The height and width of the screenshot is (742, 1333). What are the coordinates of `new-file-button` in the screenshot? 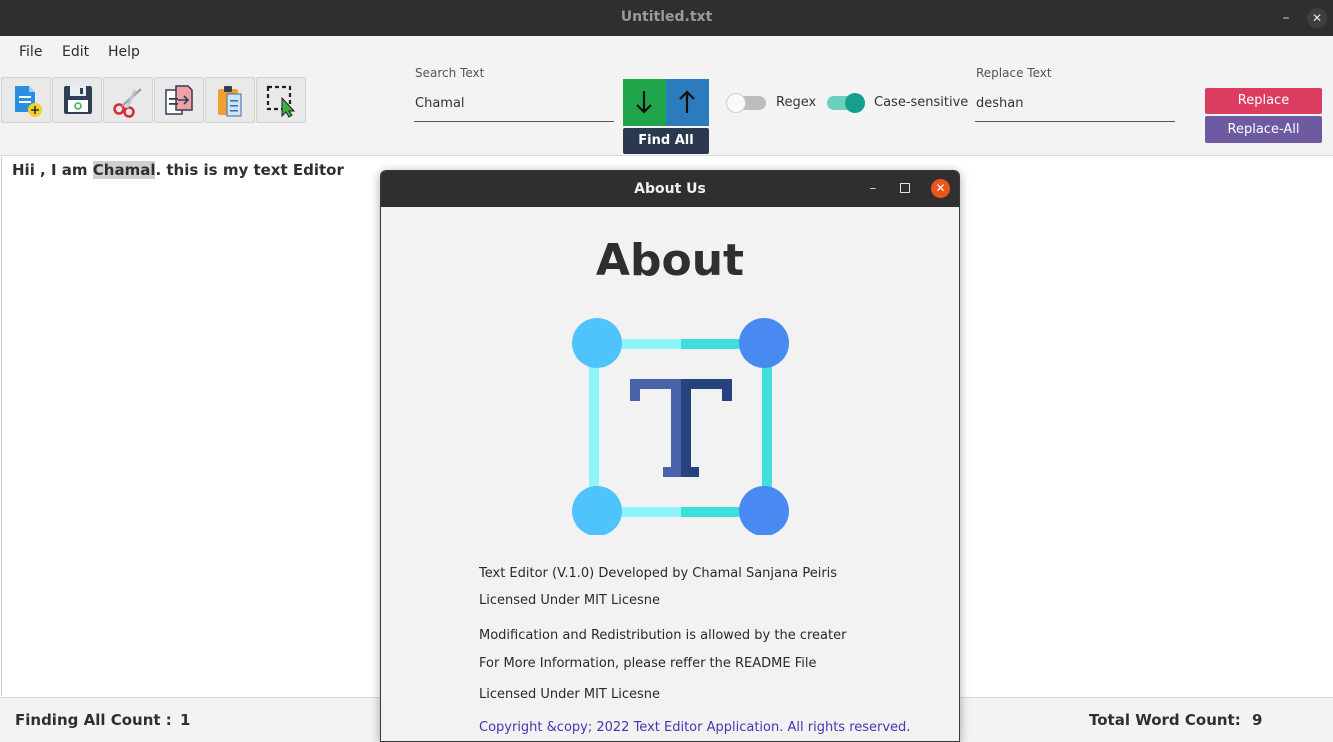 It's located at (26, 100).